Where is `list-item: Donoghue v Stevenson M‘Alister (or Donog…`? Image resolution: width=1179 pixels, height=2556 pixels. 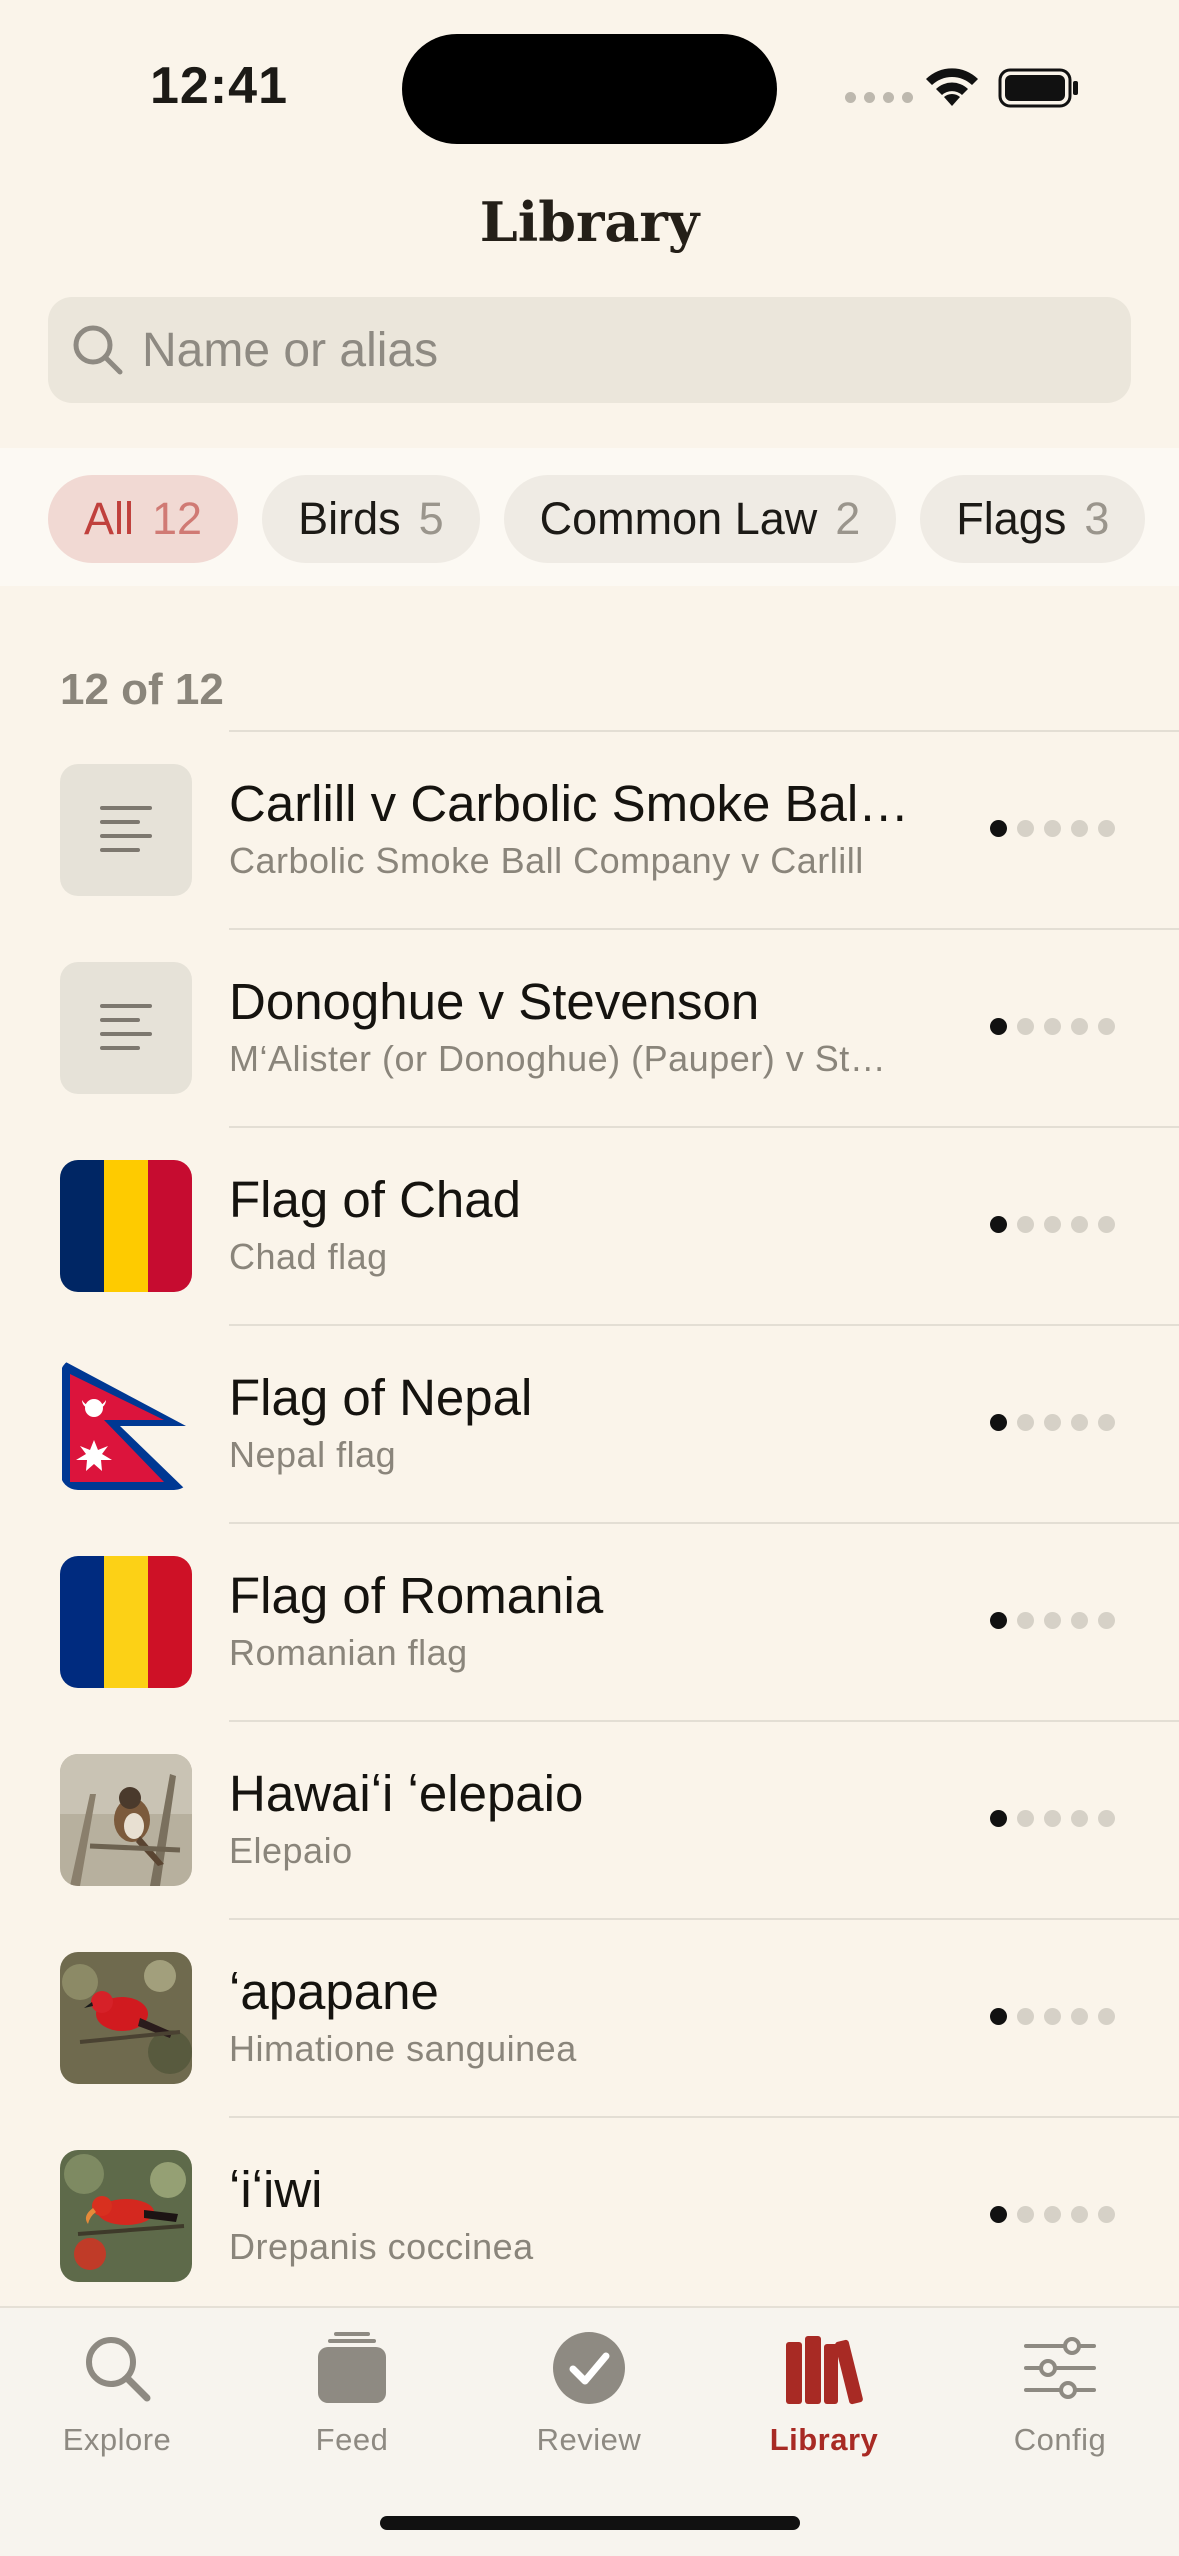 list-item: Donoghue v Stevenson M‘Alister (or Donog… is located at coordinates (589, 1027).